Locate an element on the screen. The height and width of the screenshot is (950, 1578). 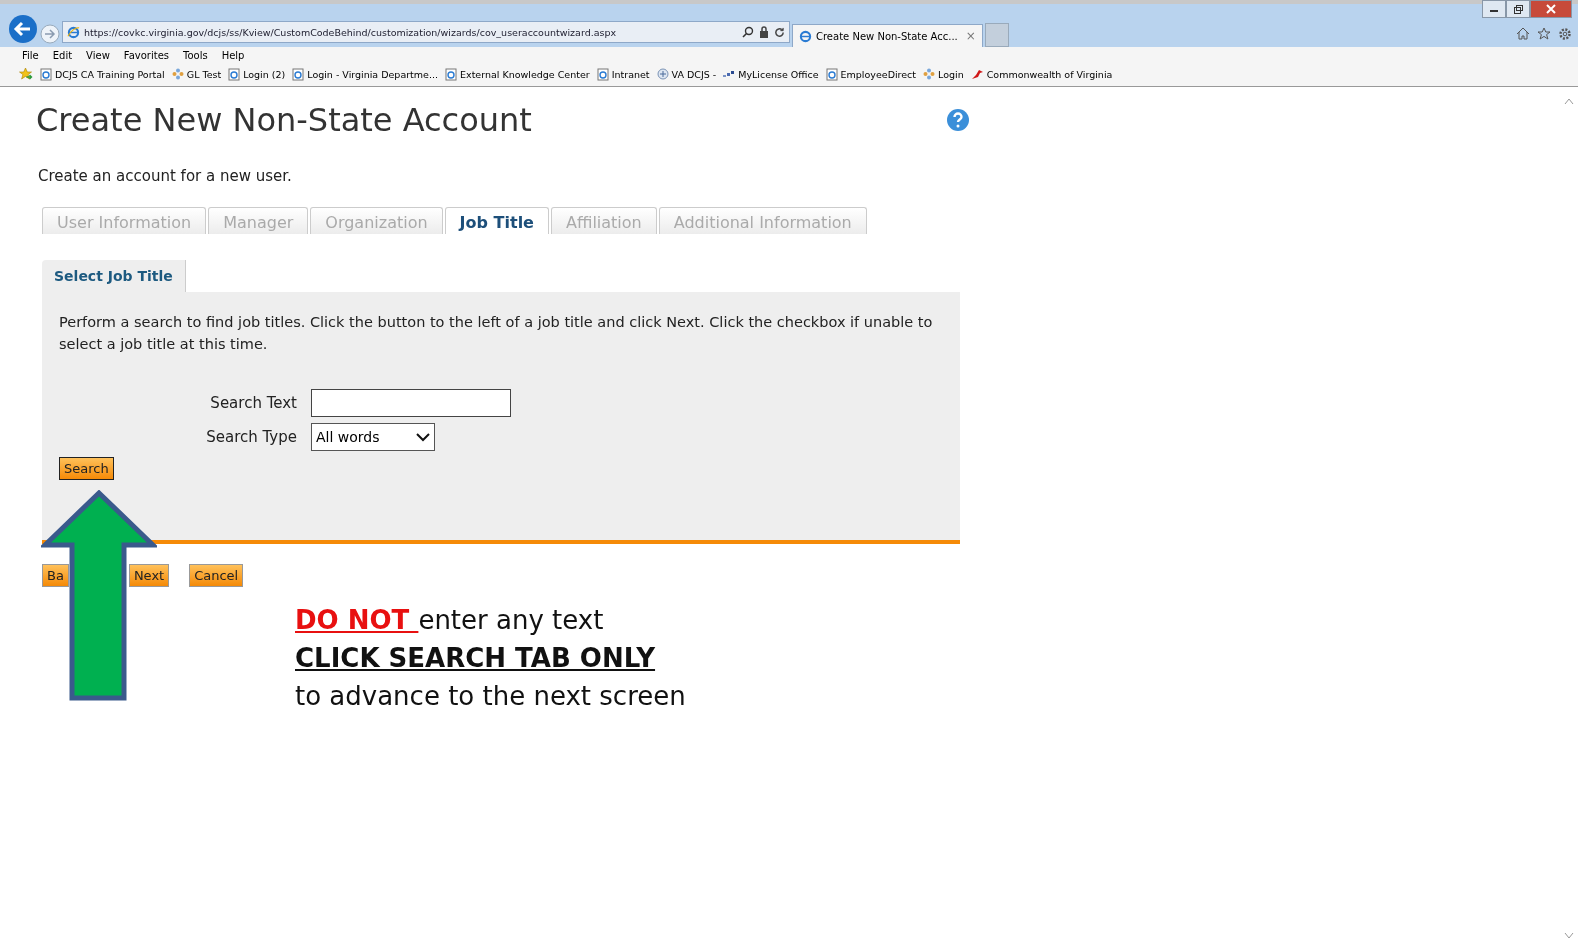
wizard-button: Next is located at coordinates (149, 575).